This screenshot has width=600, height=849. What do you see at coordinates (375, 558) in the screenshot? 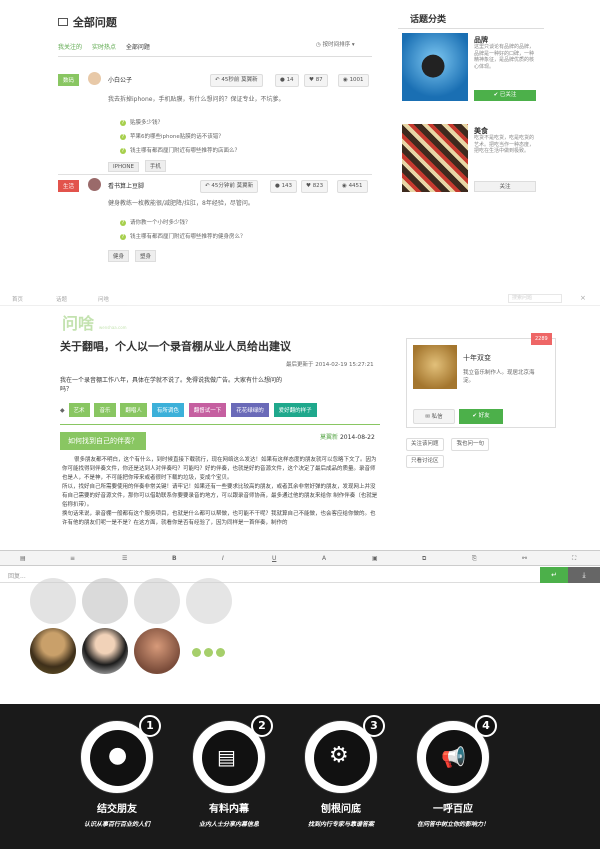
I see `image-icon: ▣` at bounding box center [375, 558].